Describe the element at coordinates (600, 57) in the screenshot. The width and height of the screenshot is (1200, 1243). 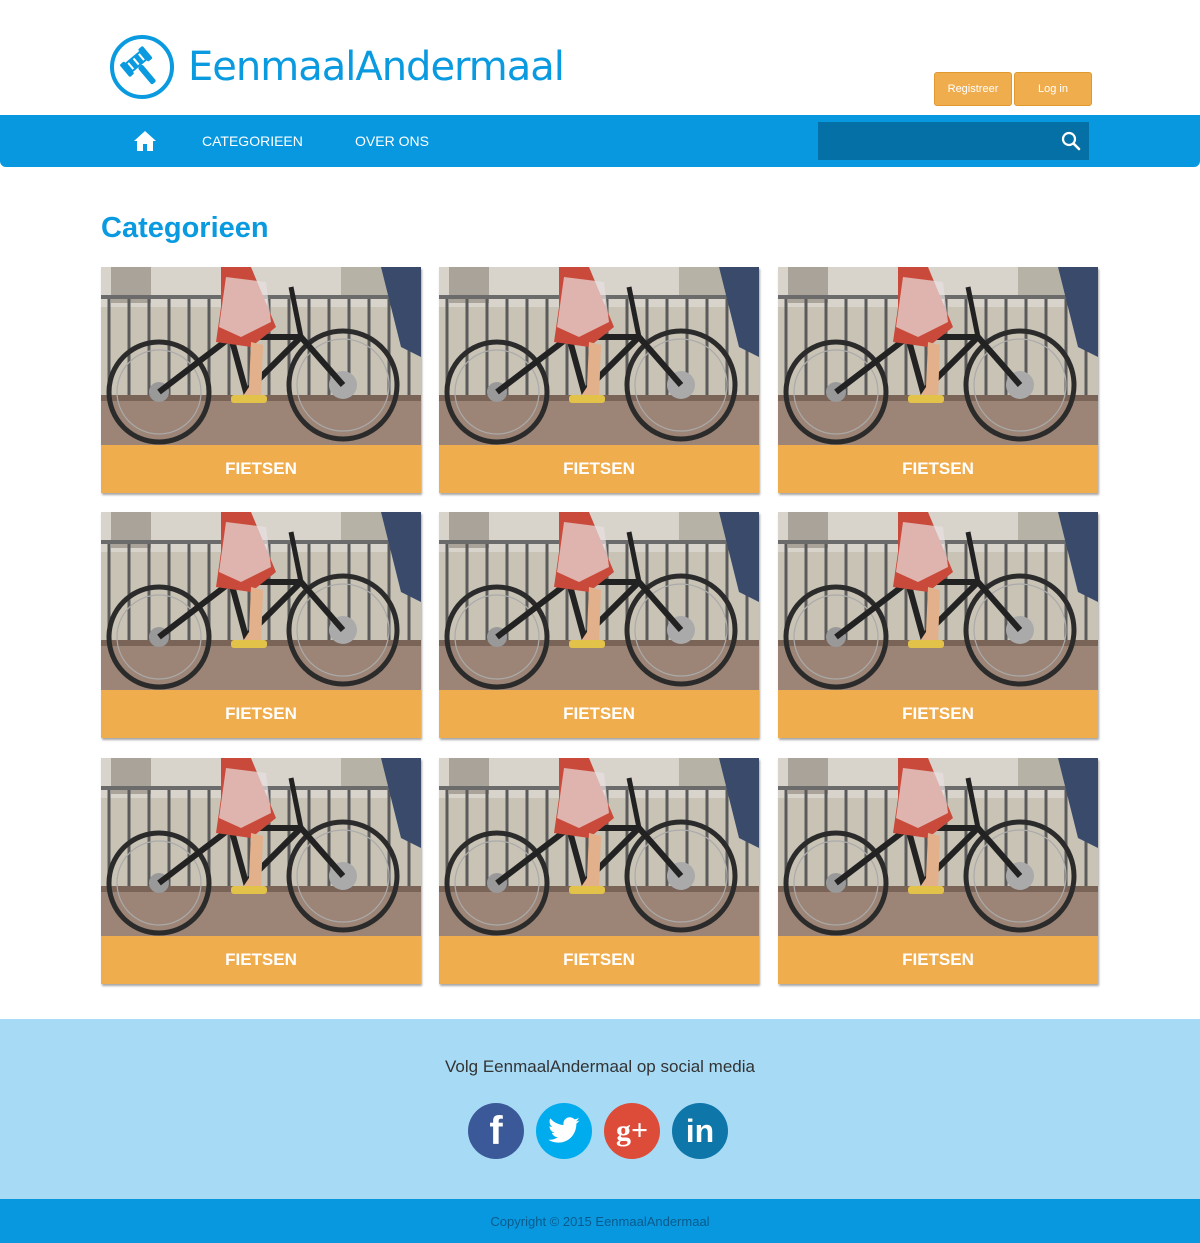
I see `site-header: EenmaalAndermaal Registreer Log in` at that location.